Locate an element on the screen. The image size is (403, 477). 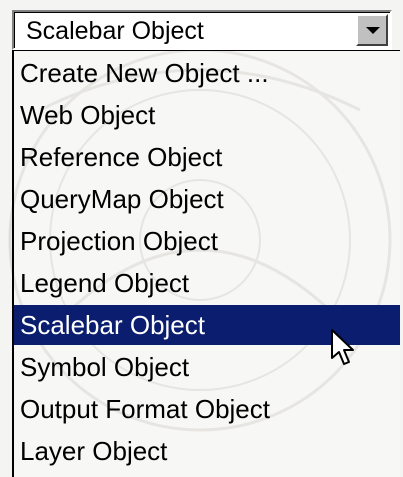
option-reference-object: Reference Object is located at coordinates (207, 157).